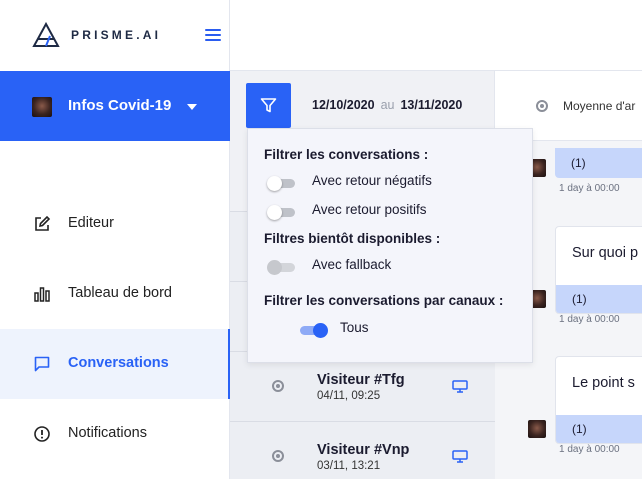 The image size is (642, 479). What do you see at coordinates (213, 35) in the screenshot?
I see `menu-icon` at bounding box center [213, 35].